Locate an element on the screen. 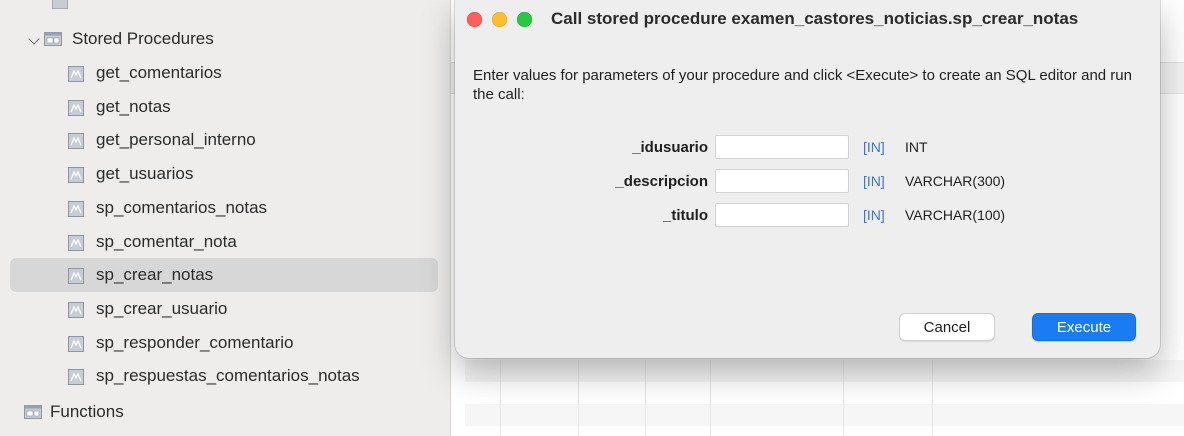  param-input-descripcion is located at coordinates (782, 181).